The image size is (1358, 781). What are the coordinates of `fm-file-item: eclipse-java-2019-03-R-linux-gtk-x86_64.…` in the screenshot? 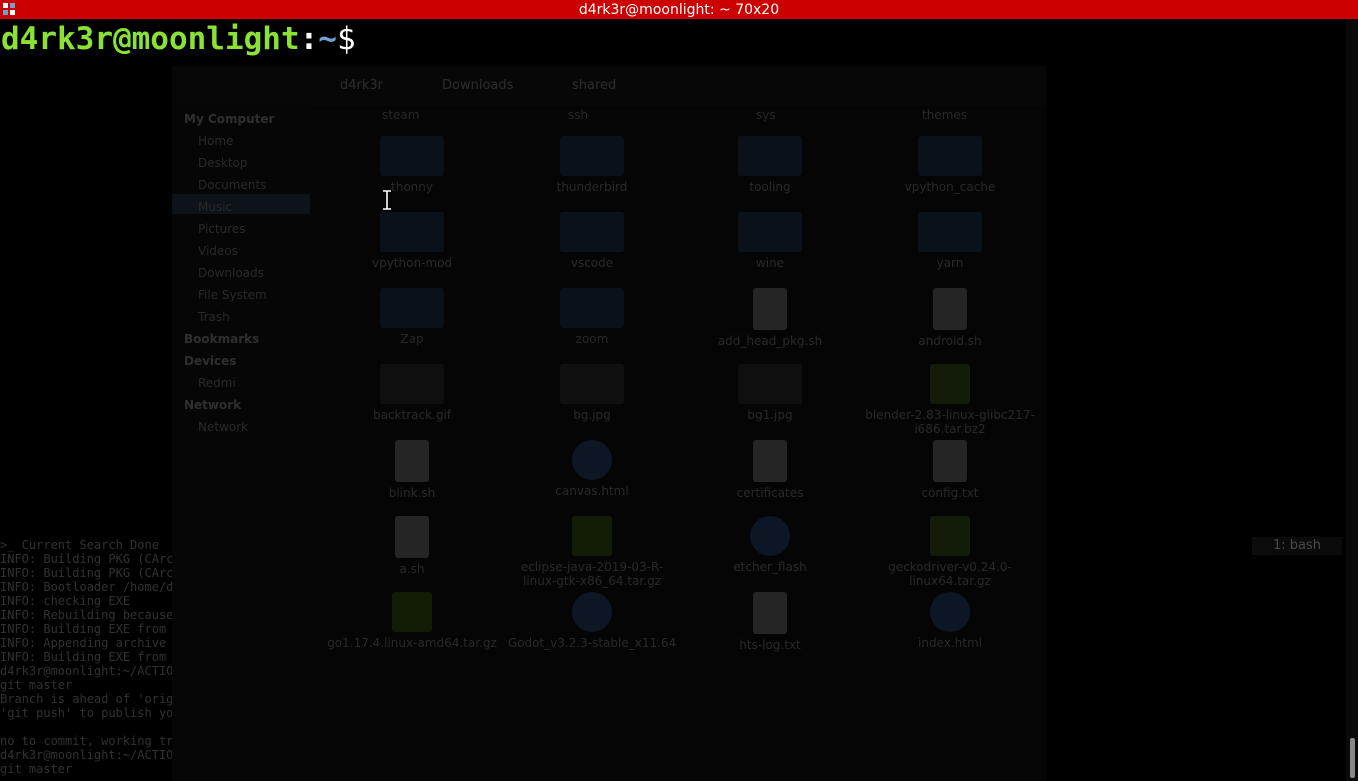 It's located at (592, 552).